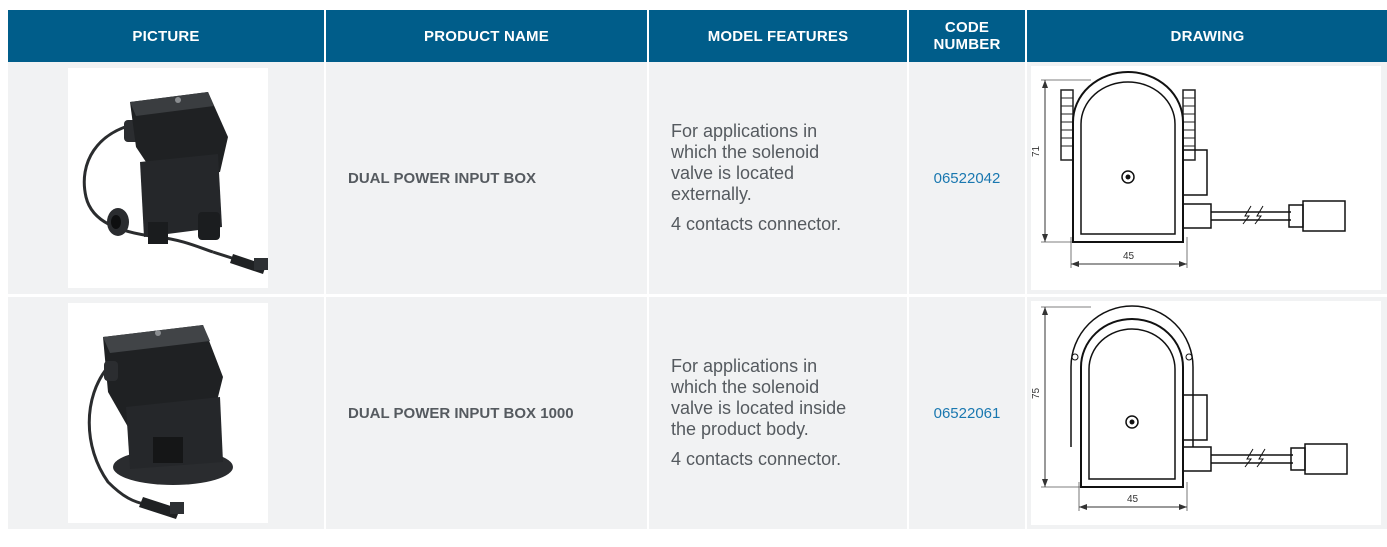  What do you see at coordinates (733, 173) in the screenshot?
I see `features-text: valve is located` at bounding box center [733, 173].